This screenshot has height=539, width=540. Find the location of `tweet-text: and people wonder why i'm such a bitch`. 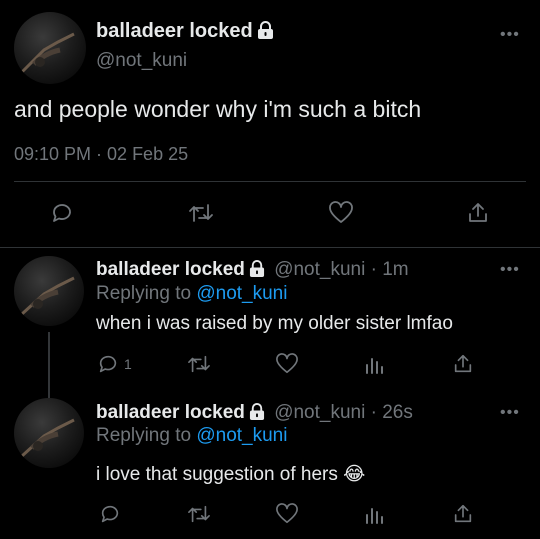

tweet-text: and people wonder why i'm such a bitch is located at coordinates (218, 109).